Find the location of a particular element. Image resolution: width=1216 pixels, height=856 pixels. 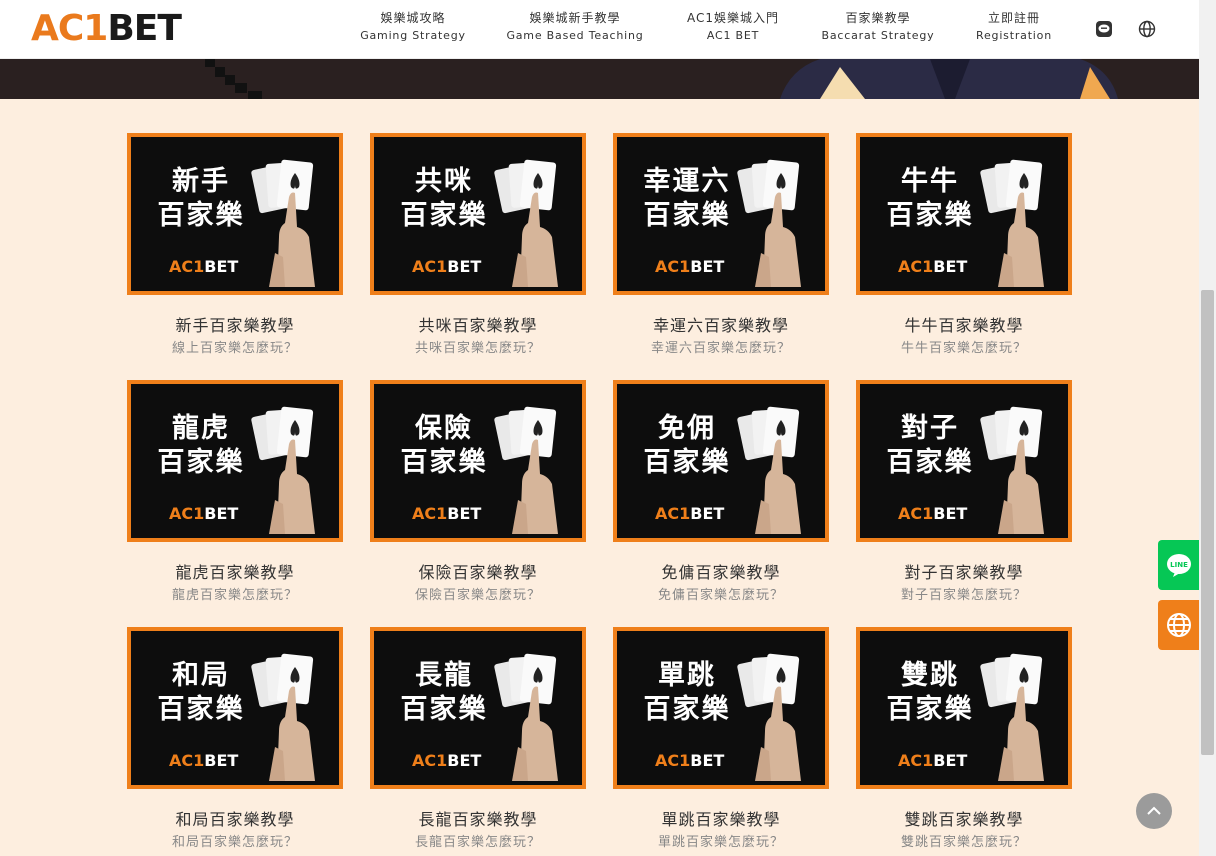

card-subtitle: 牛牛百家樂怎麼玩？ is located at coordinates (963, 348).